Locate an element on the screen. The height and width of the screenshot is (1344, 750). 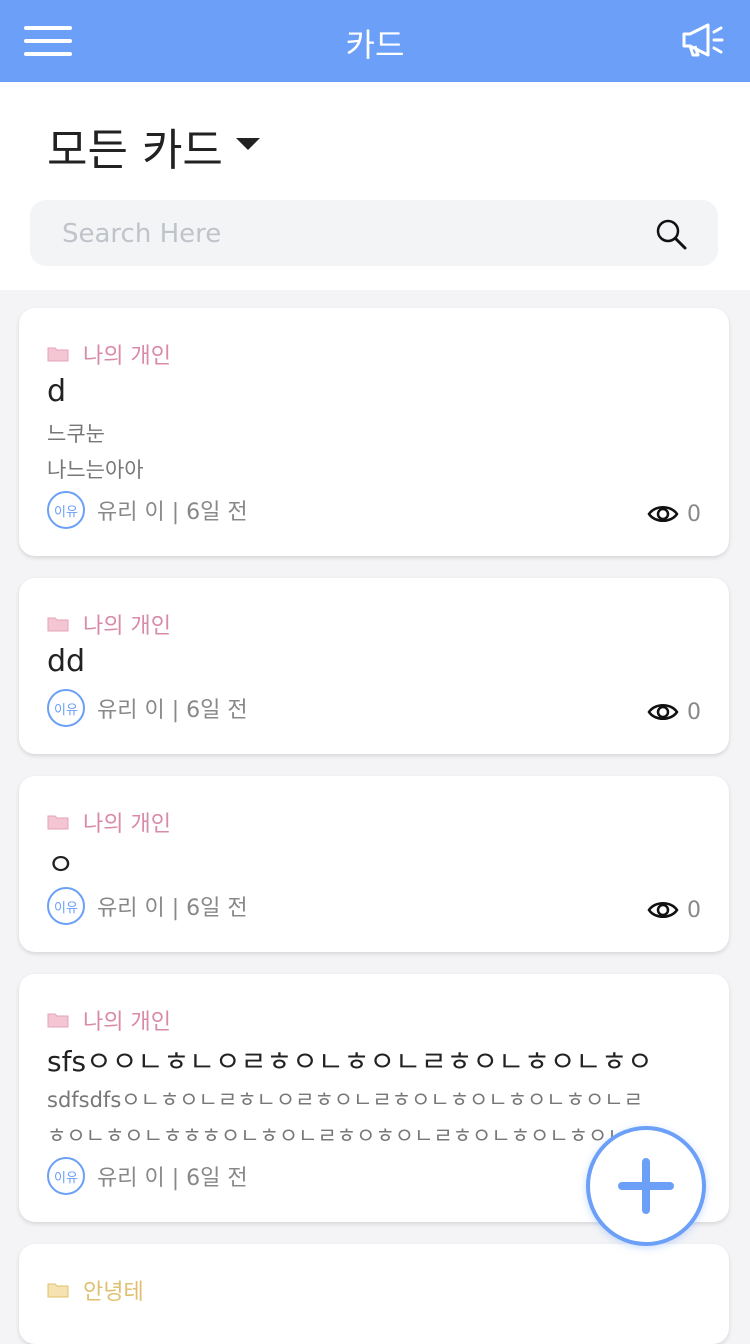
card-body-line: sdfsdfsㅇㄴㅎㅇㄴㄹㅎㄴㅇㄹㅎㅇㄴㄹㅎㅇㄴㅎㅇㄴㅎㅇㄴㅎㅇㄴㄹ is located at coordinates (345, 1100).